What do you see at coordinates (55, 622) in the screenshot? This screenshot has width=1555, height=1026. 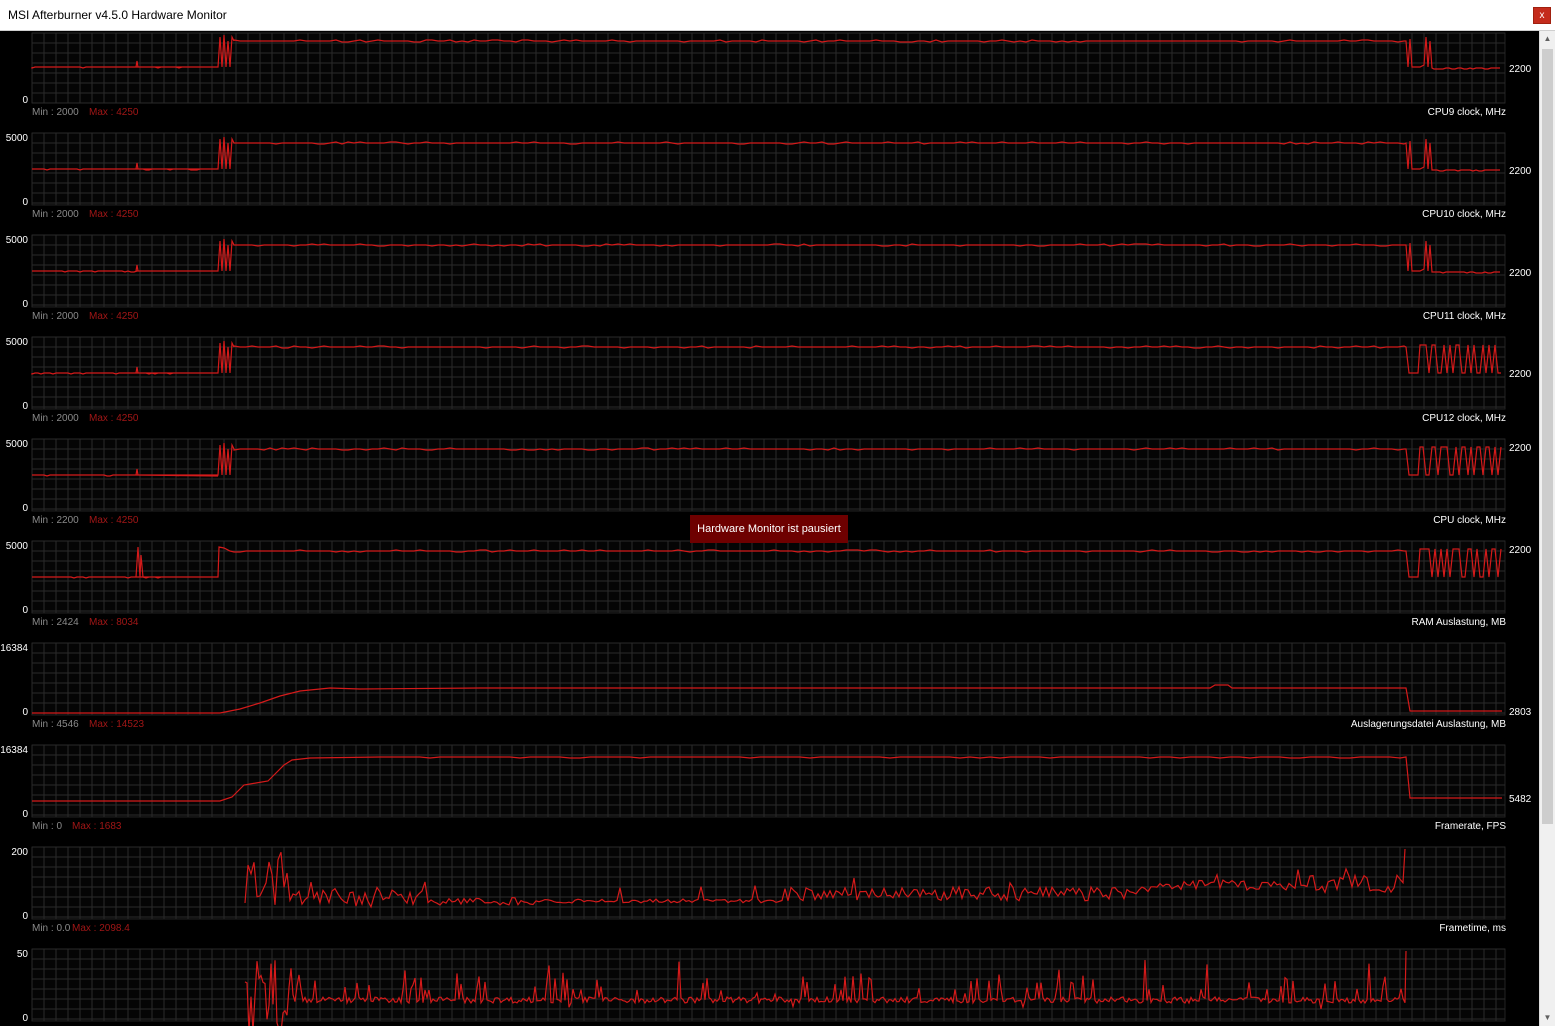 I see `min-value-label: Min : 2424` at bounding box center [55, 622].